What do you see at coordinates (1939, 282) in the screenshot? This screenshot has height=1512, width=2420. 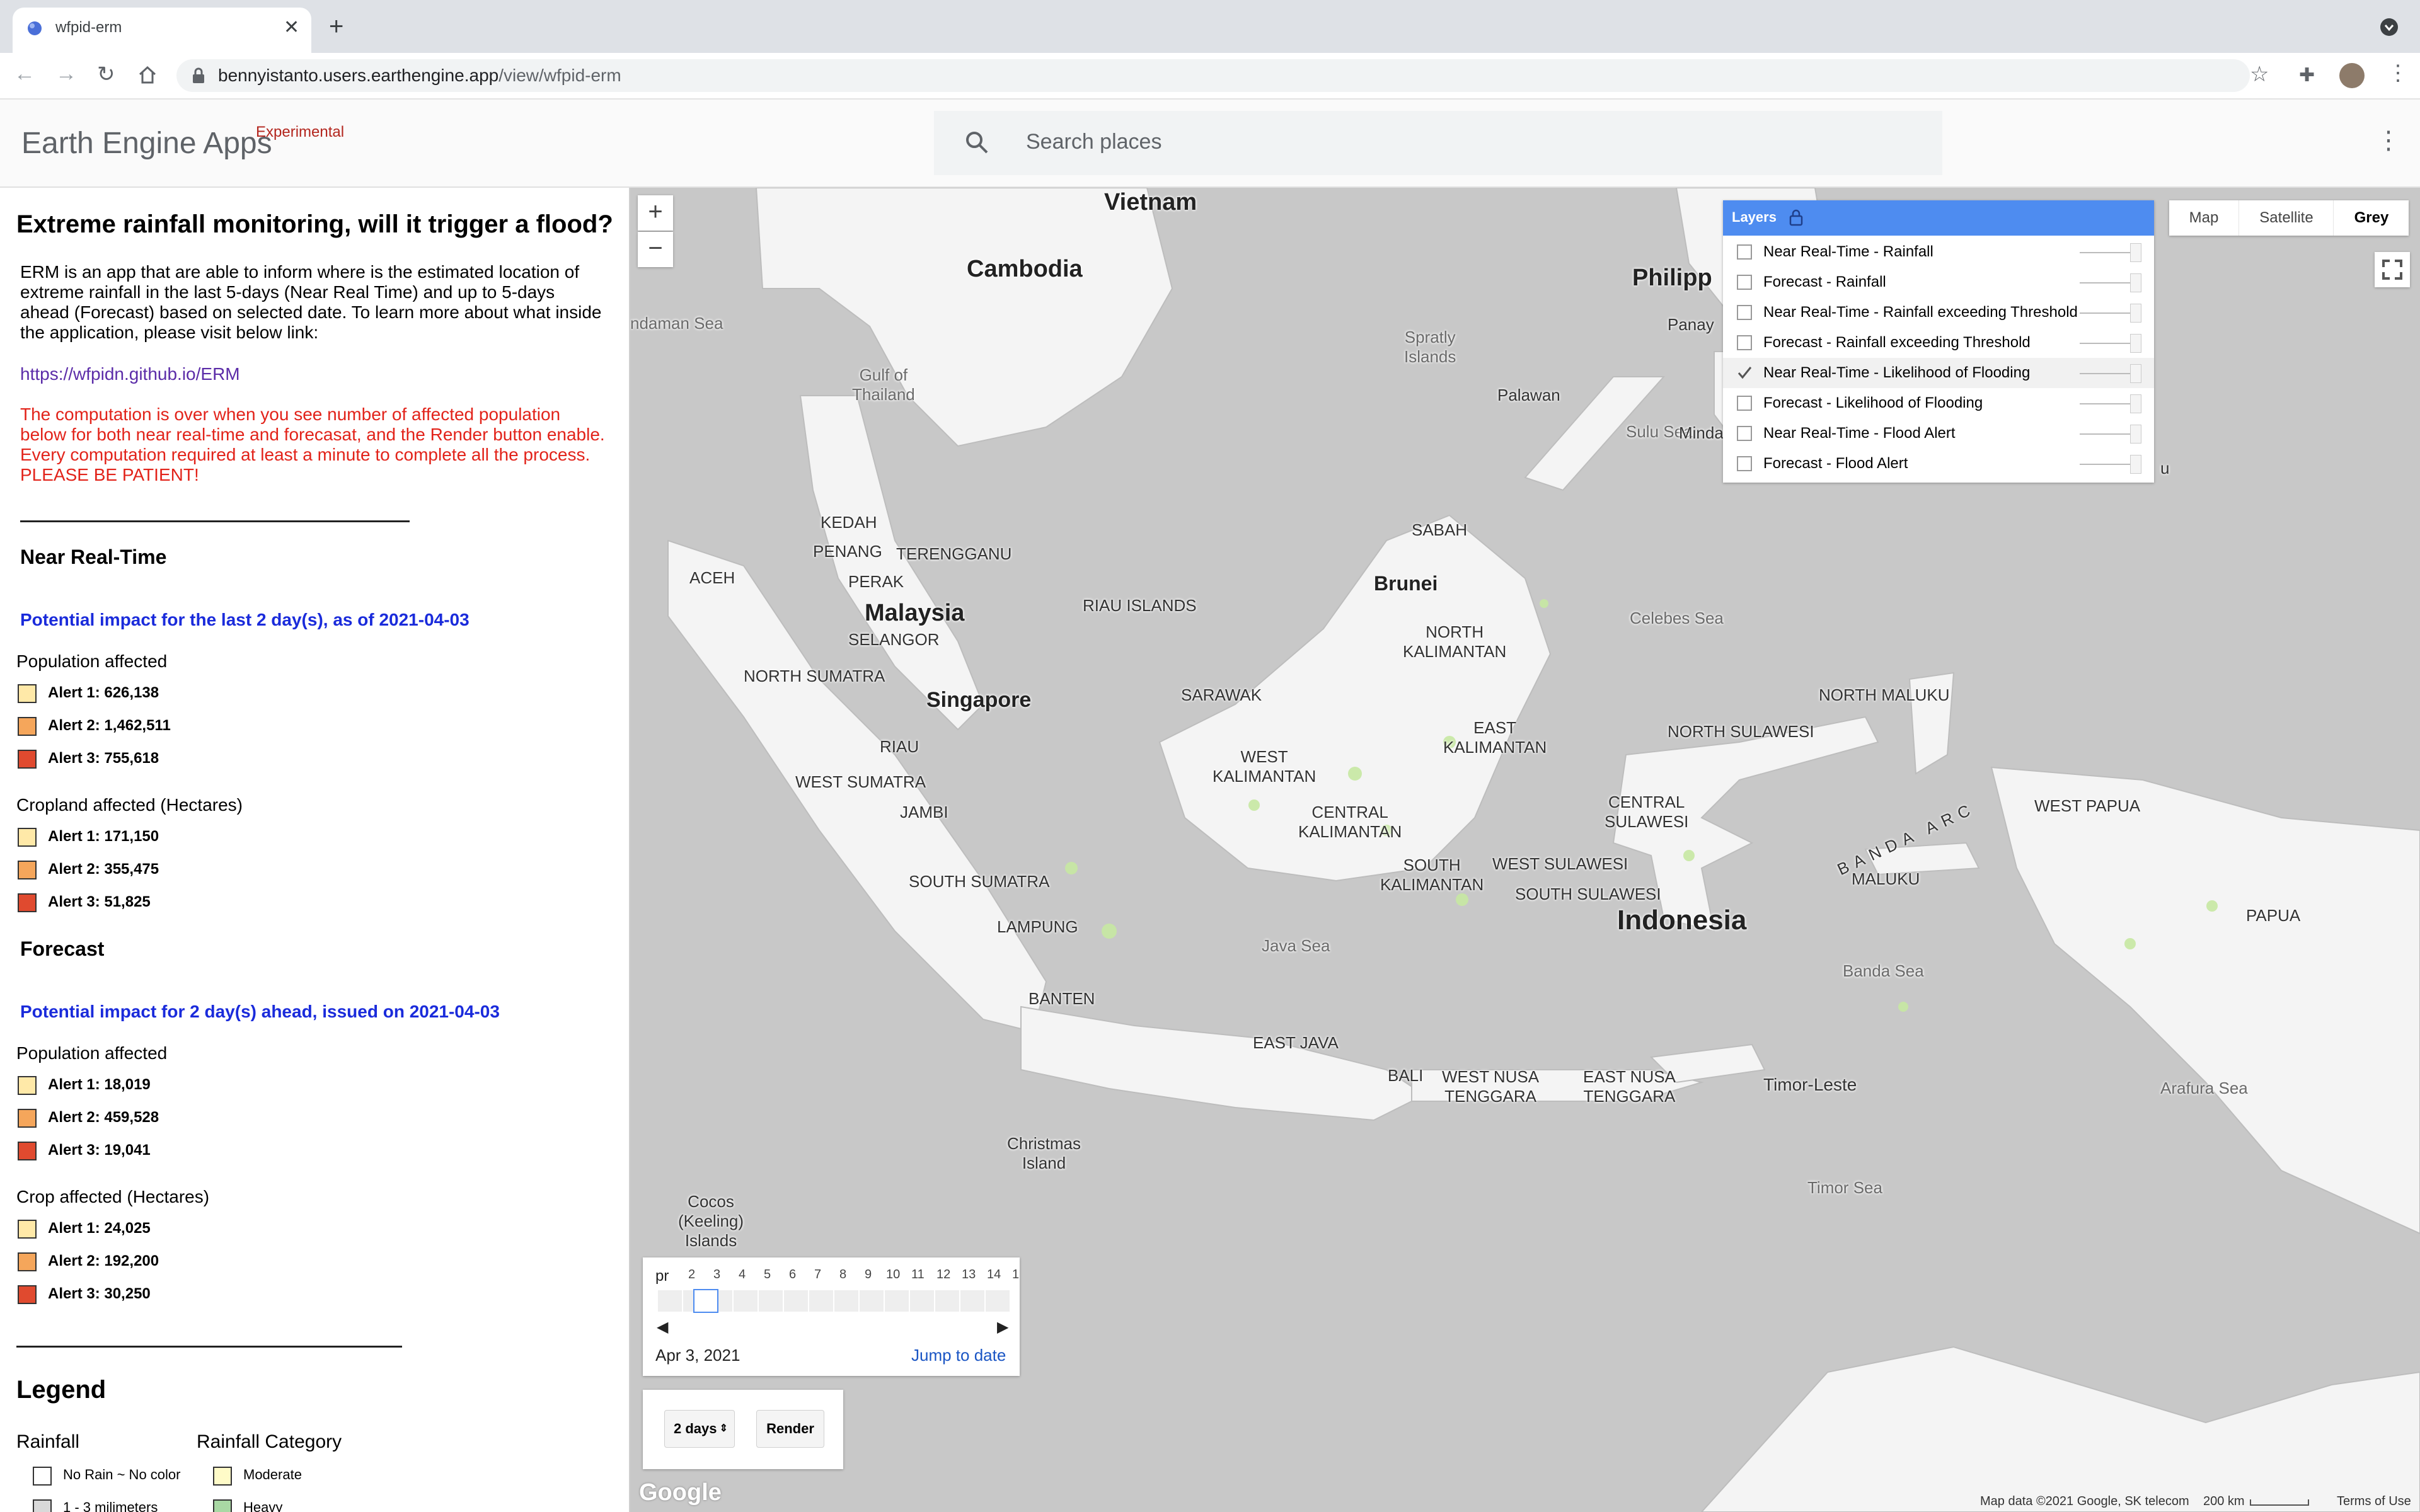 I see `layer-row: Forecast - Rainfall` at bounding box center [1939, 282].